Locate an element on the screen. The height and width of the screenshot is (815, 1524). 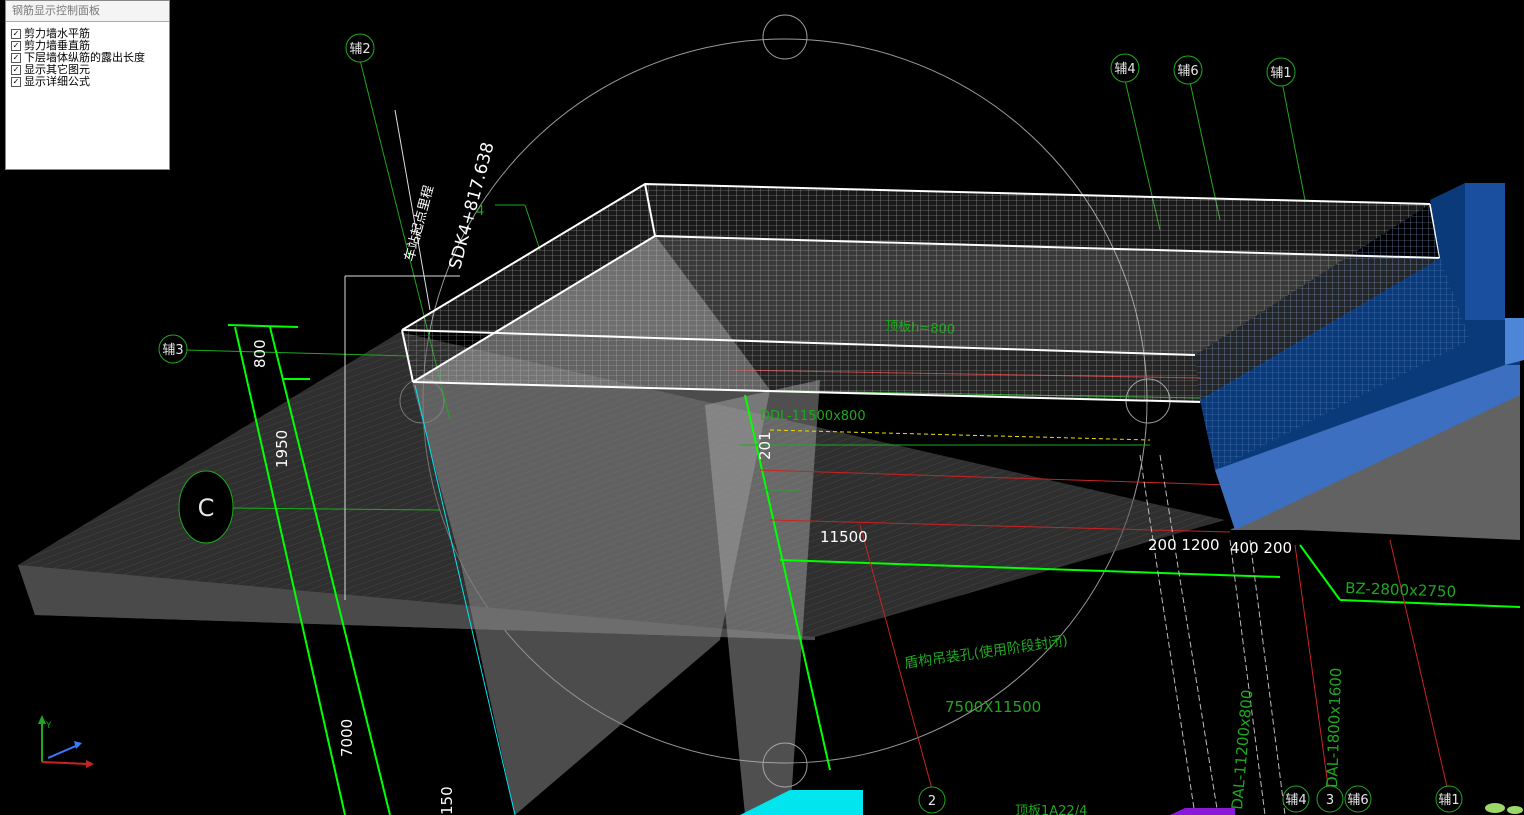
dims-right-2: 400 200 is located at coordinates (1261, 548).